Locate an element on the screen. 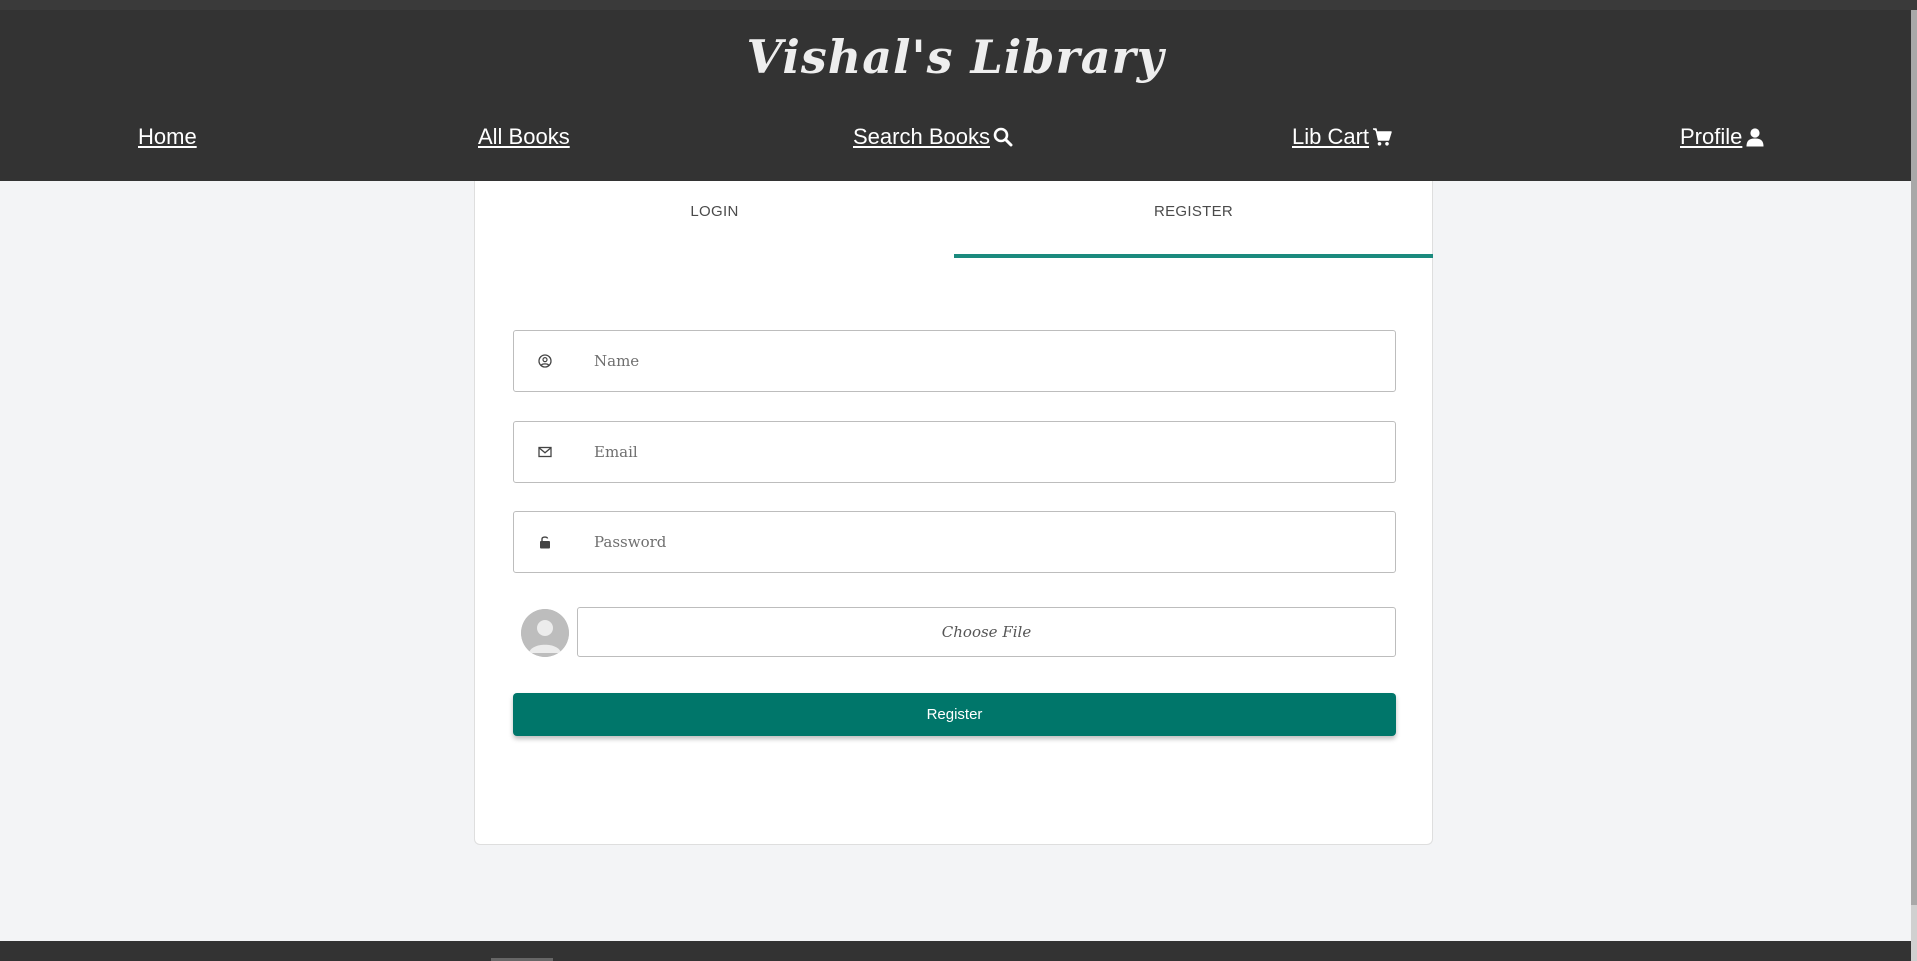 This screenshot has height=961, width=1917. name-field: Name is located at coordinates (954, 361).